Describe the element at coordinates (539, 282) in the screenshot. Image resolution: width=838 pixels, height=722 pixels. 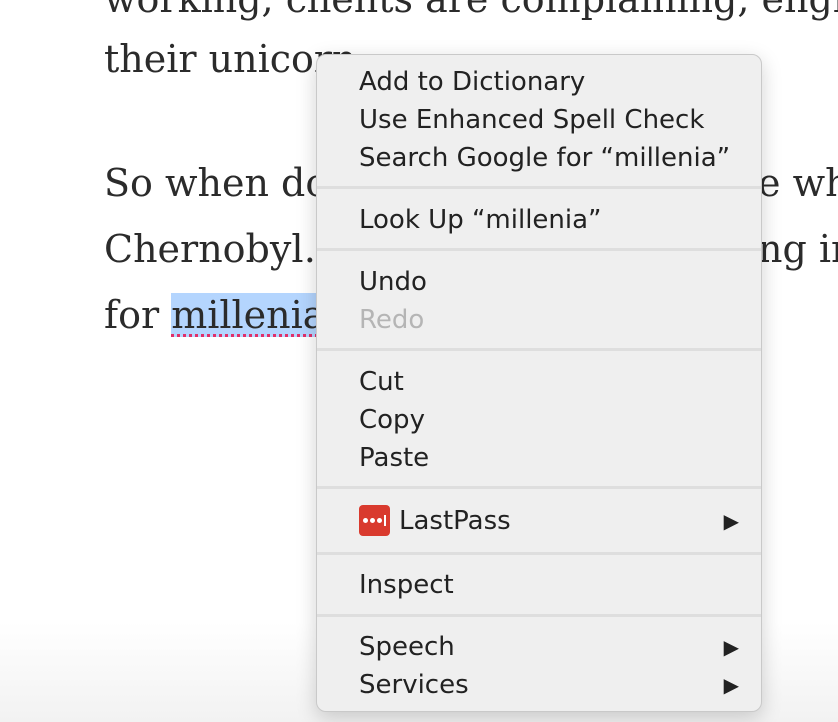
I see `menu-item-undo: Undo` at that location.